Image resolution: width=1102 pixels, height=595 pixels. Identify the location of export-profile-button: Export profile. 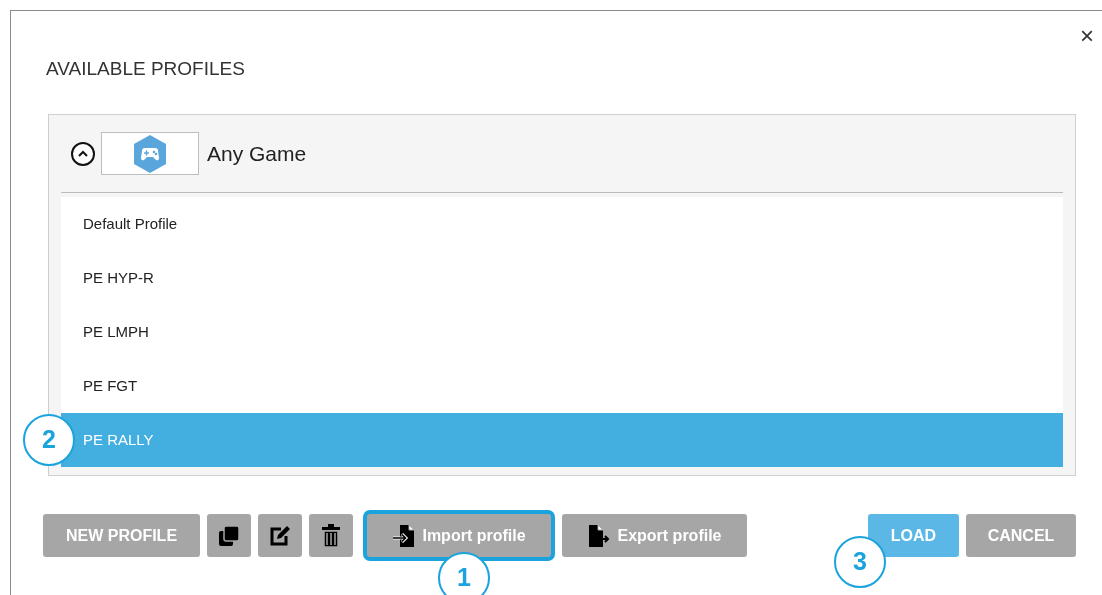
(654, 535).